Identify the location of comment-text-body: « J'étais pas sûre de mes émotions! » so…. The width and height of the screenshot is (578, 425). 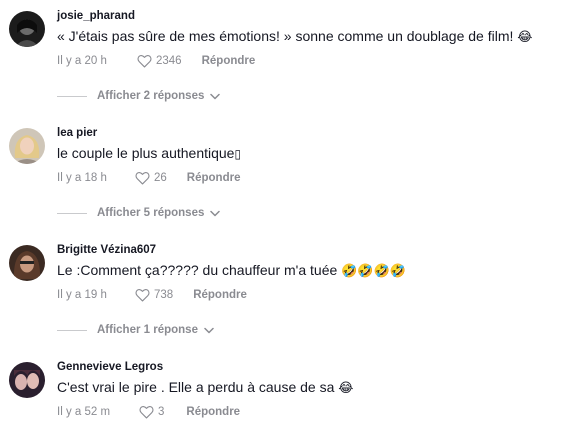
(287, 36).